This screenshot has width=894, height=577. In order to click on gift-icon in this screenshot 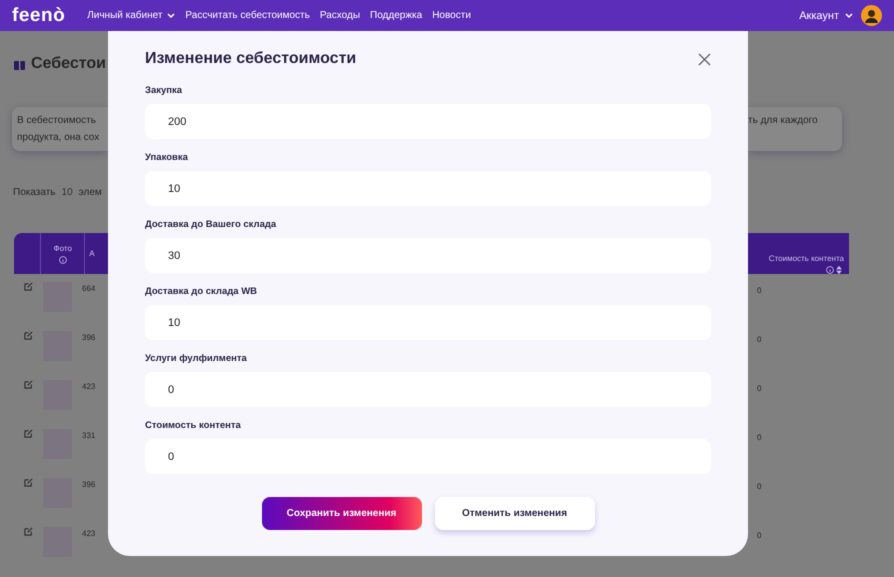, I will do `click(19, 64)`.